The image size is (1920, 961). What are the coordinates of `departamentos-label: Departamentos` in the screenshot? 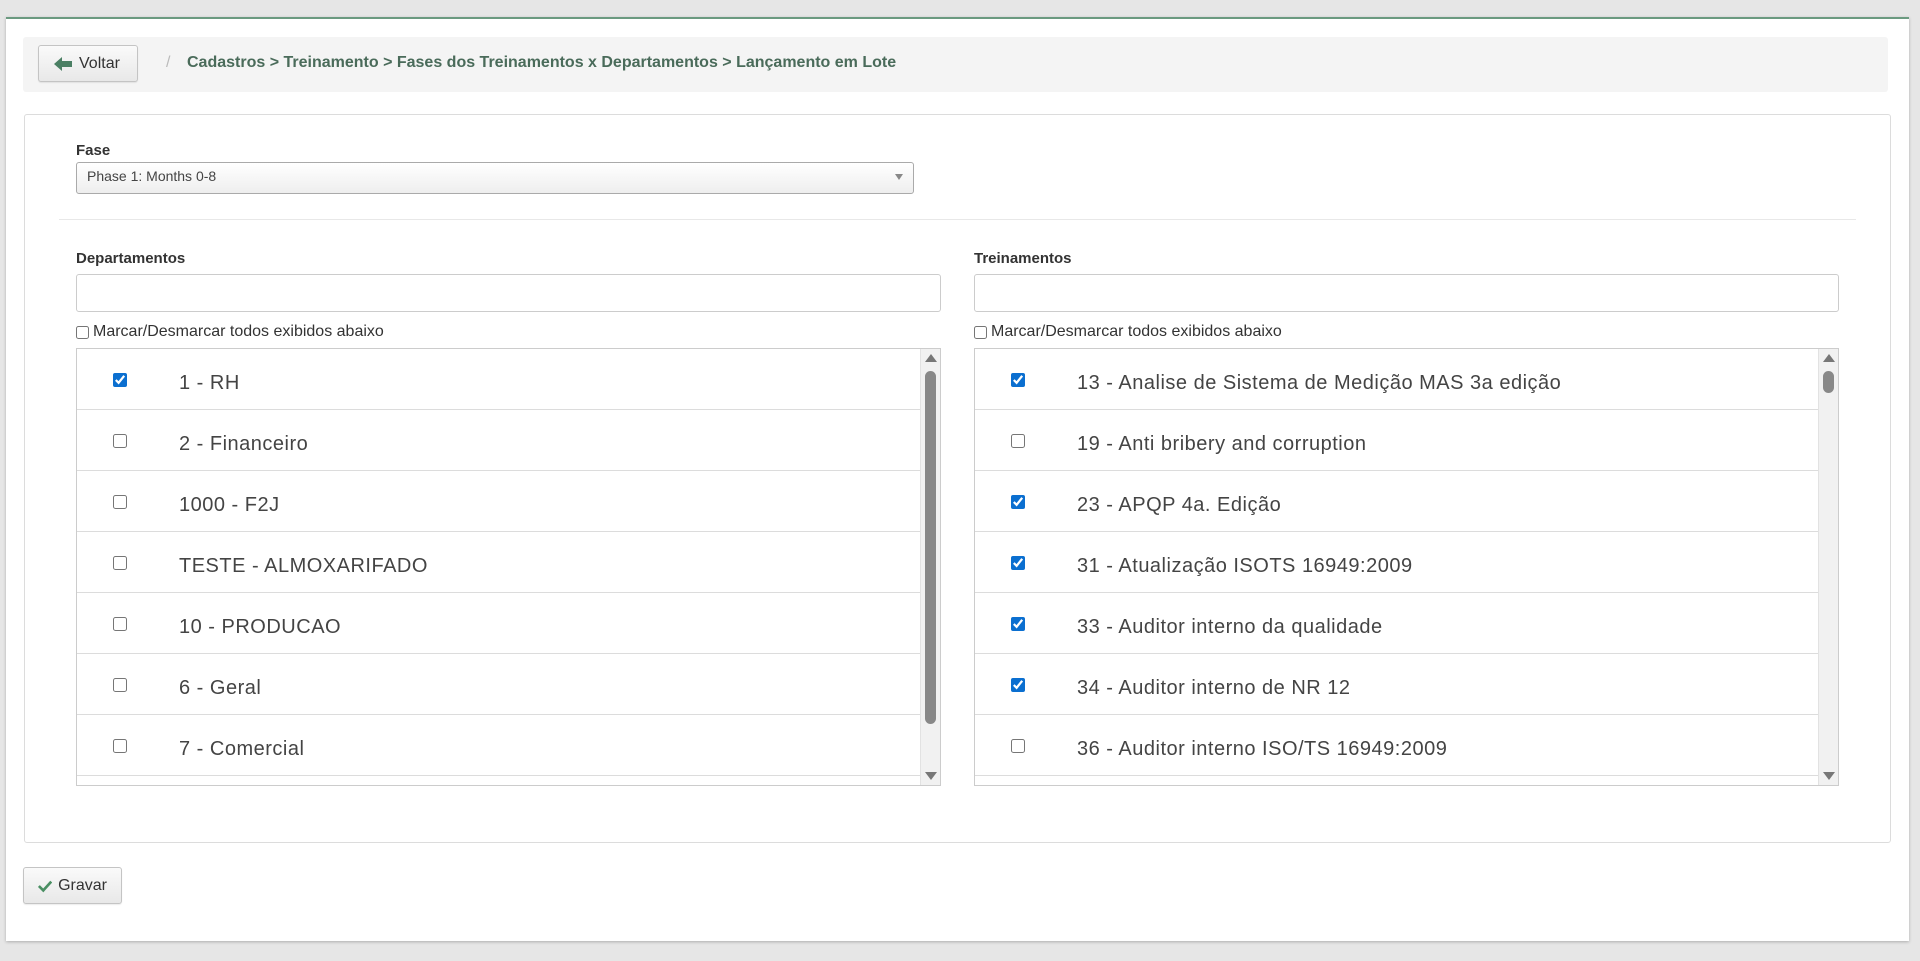 It's located at (131, 258).